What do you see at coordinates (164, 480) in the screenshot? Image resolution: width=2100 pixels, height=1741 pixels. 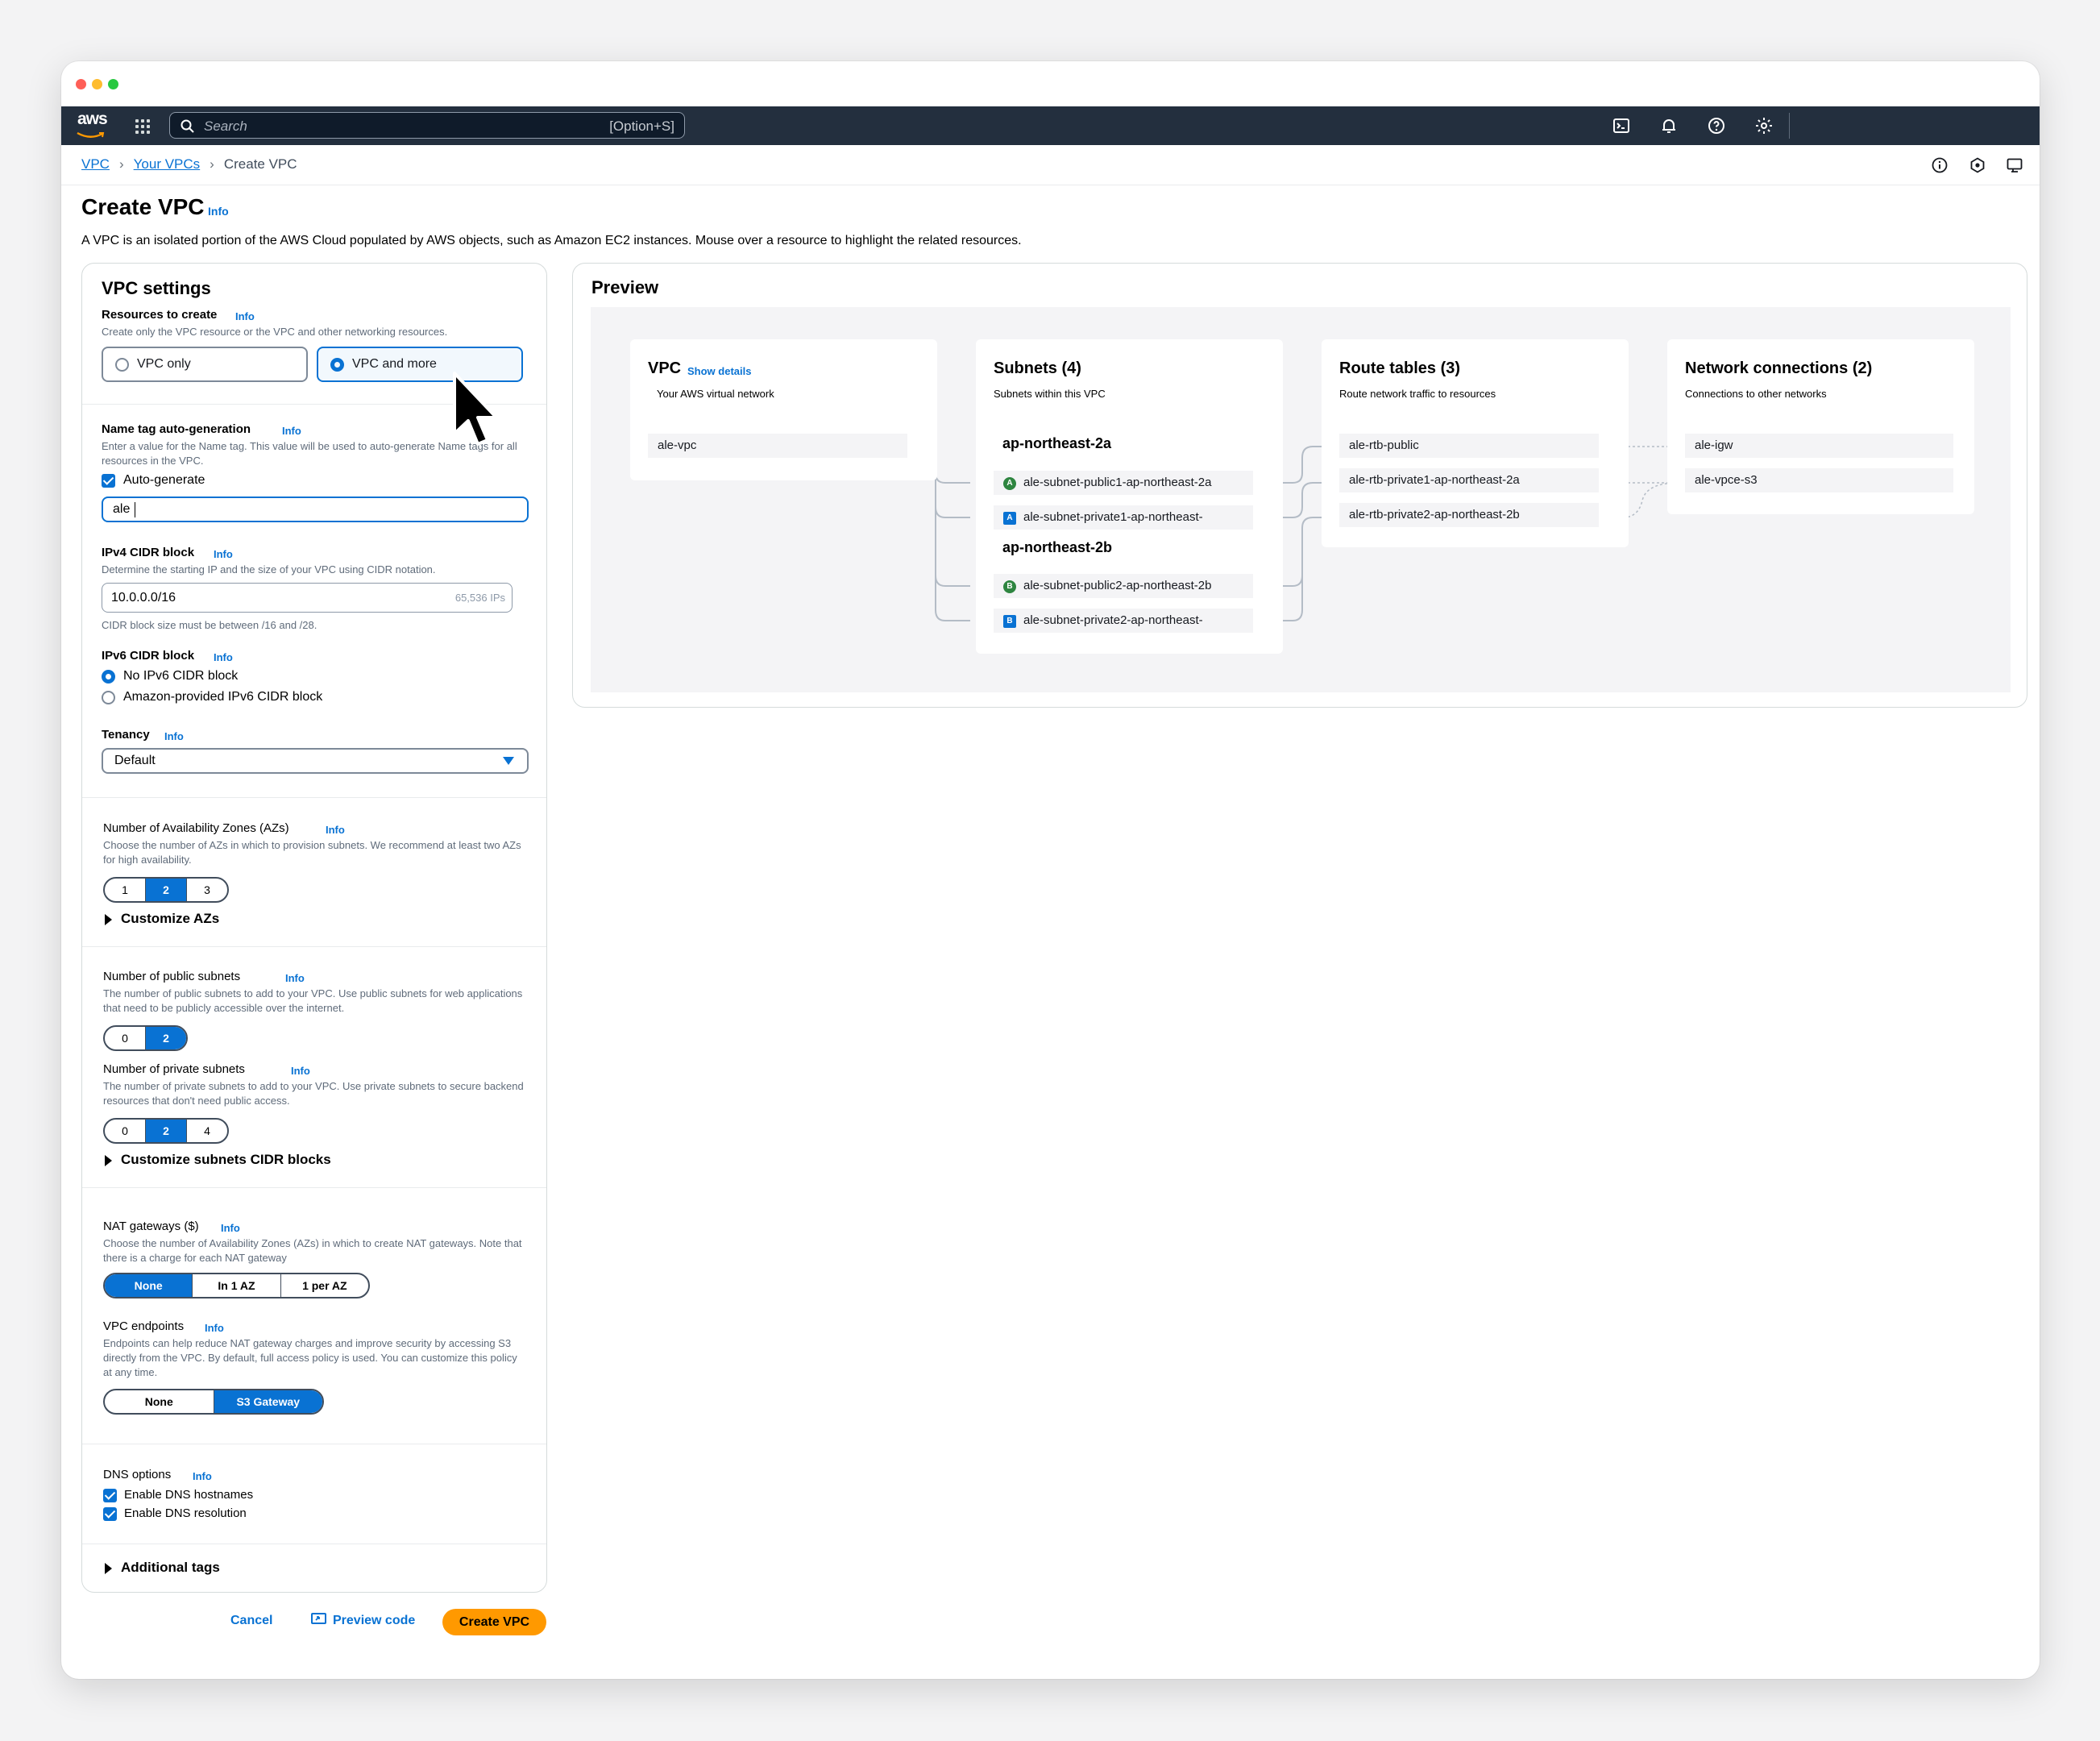 I see `auto-generate-label: Auto-generate` at bounding box center [164, 480].